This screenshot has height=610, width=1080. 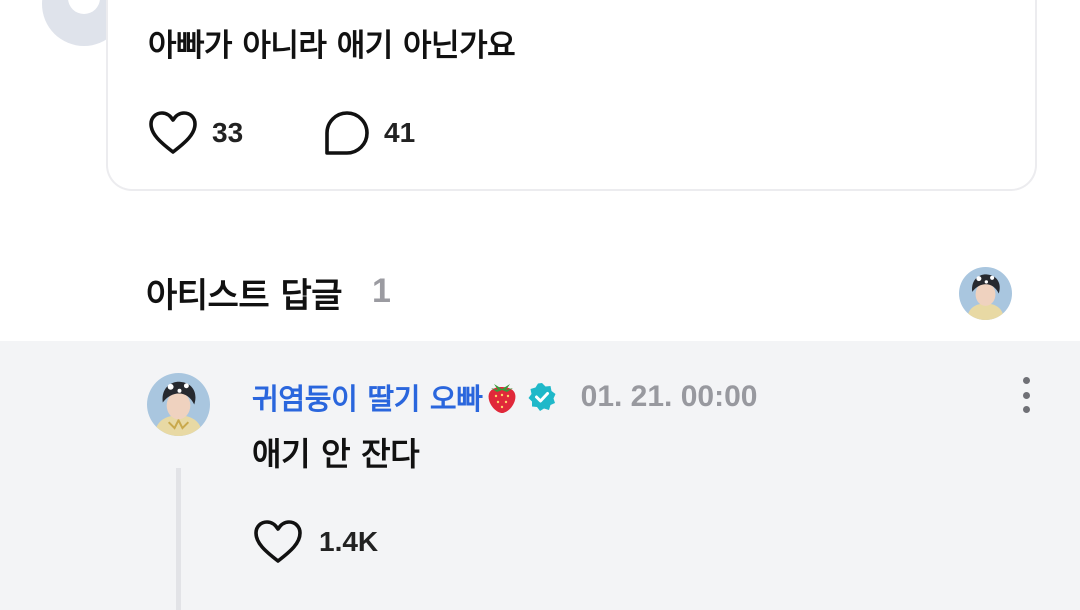 I want to click on post-comment-count: 41, so click(x=400, y=132).